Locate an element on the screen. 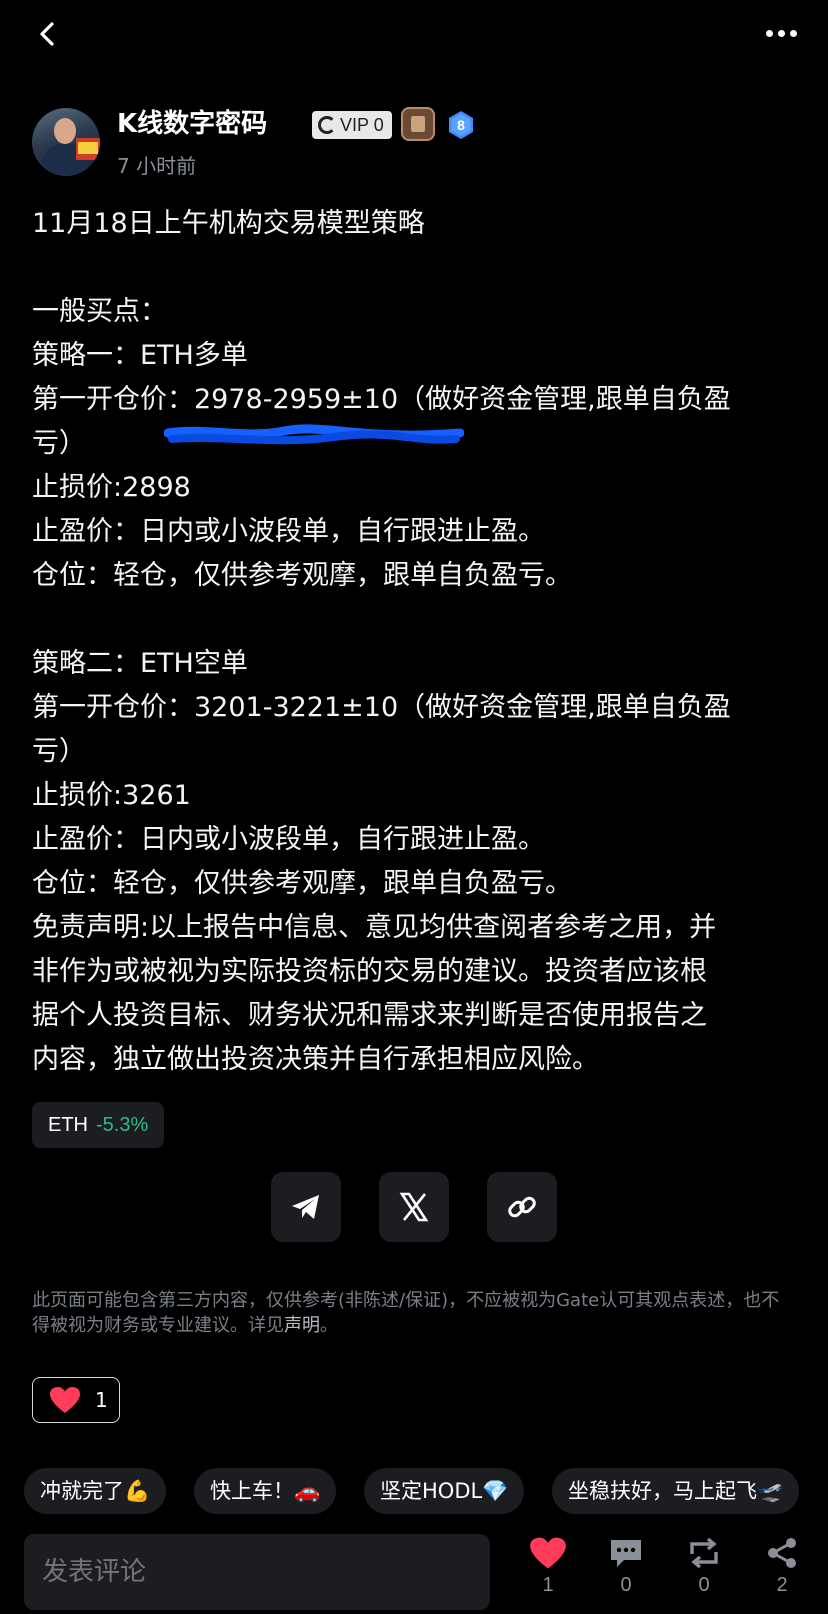 The image size is (828, 1614). post-line: 据个人投资目标、财务状况和需求来判断是否使用报告之 is located at coordinates (369, 1015).